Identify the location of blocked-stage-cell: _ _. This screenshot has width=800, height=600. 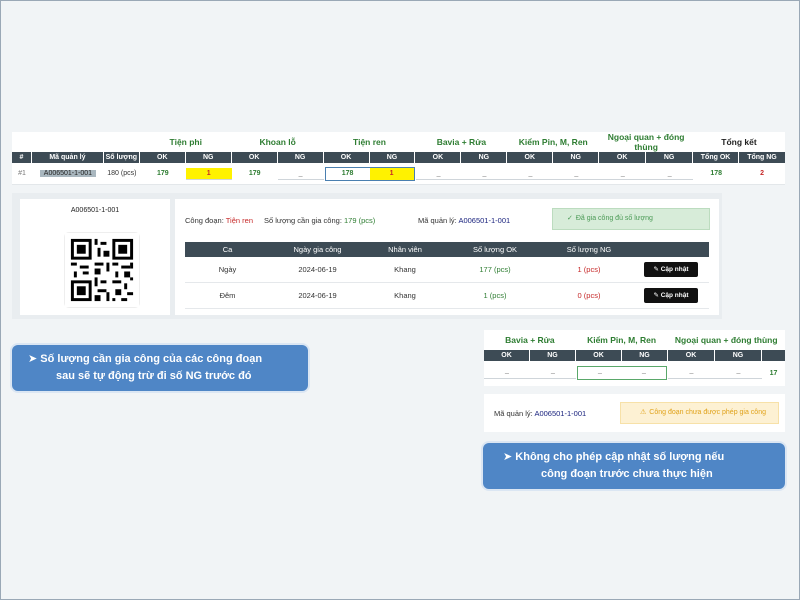
(622, 373).